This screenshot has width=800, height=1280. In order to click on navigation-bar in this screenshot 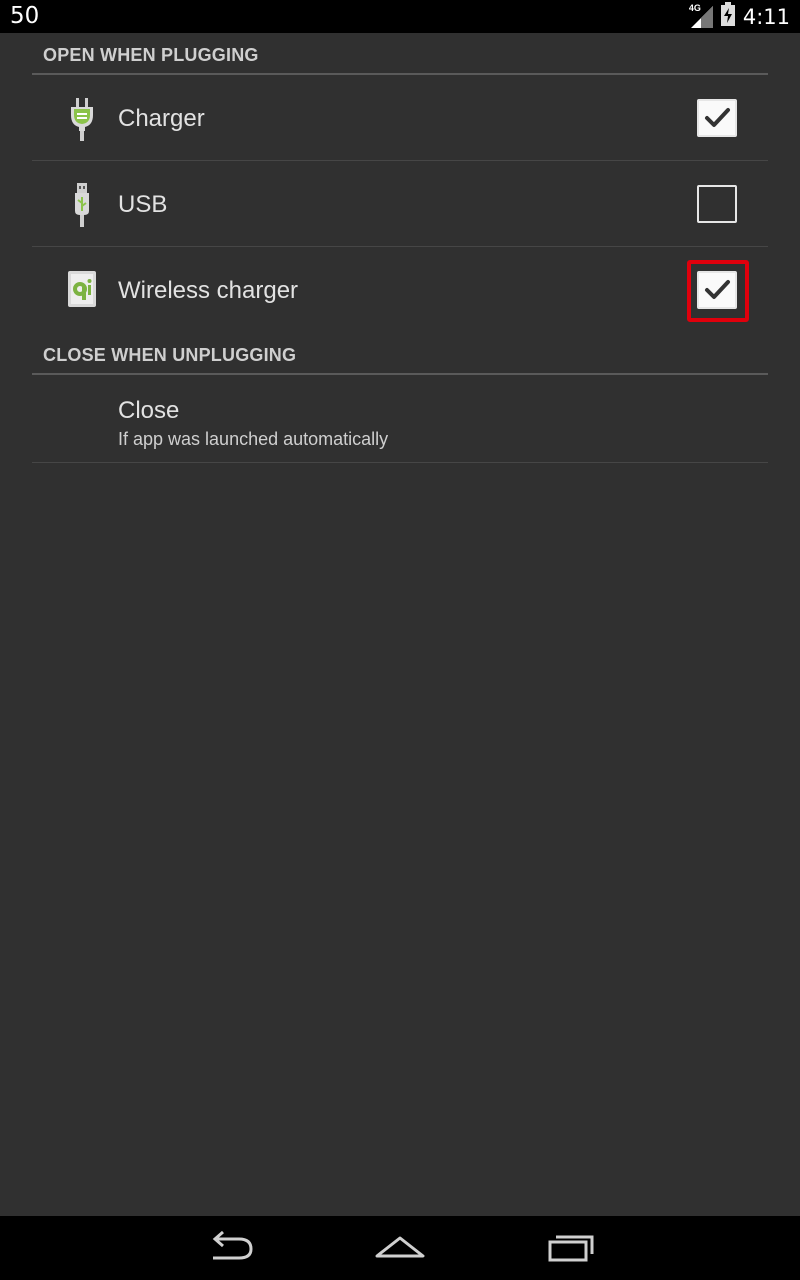, I will do `click(400, 1248)`.